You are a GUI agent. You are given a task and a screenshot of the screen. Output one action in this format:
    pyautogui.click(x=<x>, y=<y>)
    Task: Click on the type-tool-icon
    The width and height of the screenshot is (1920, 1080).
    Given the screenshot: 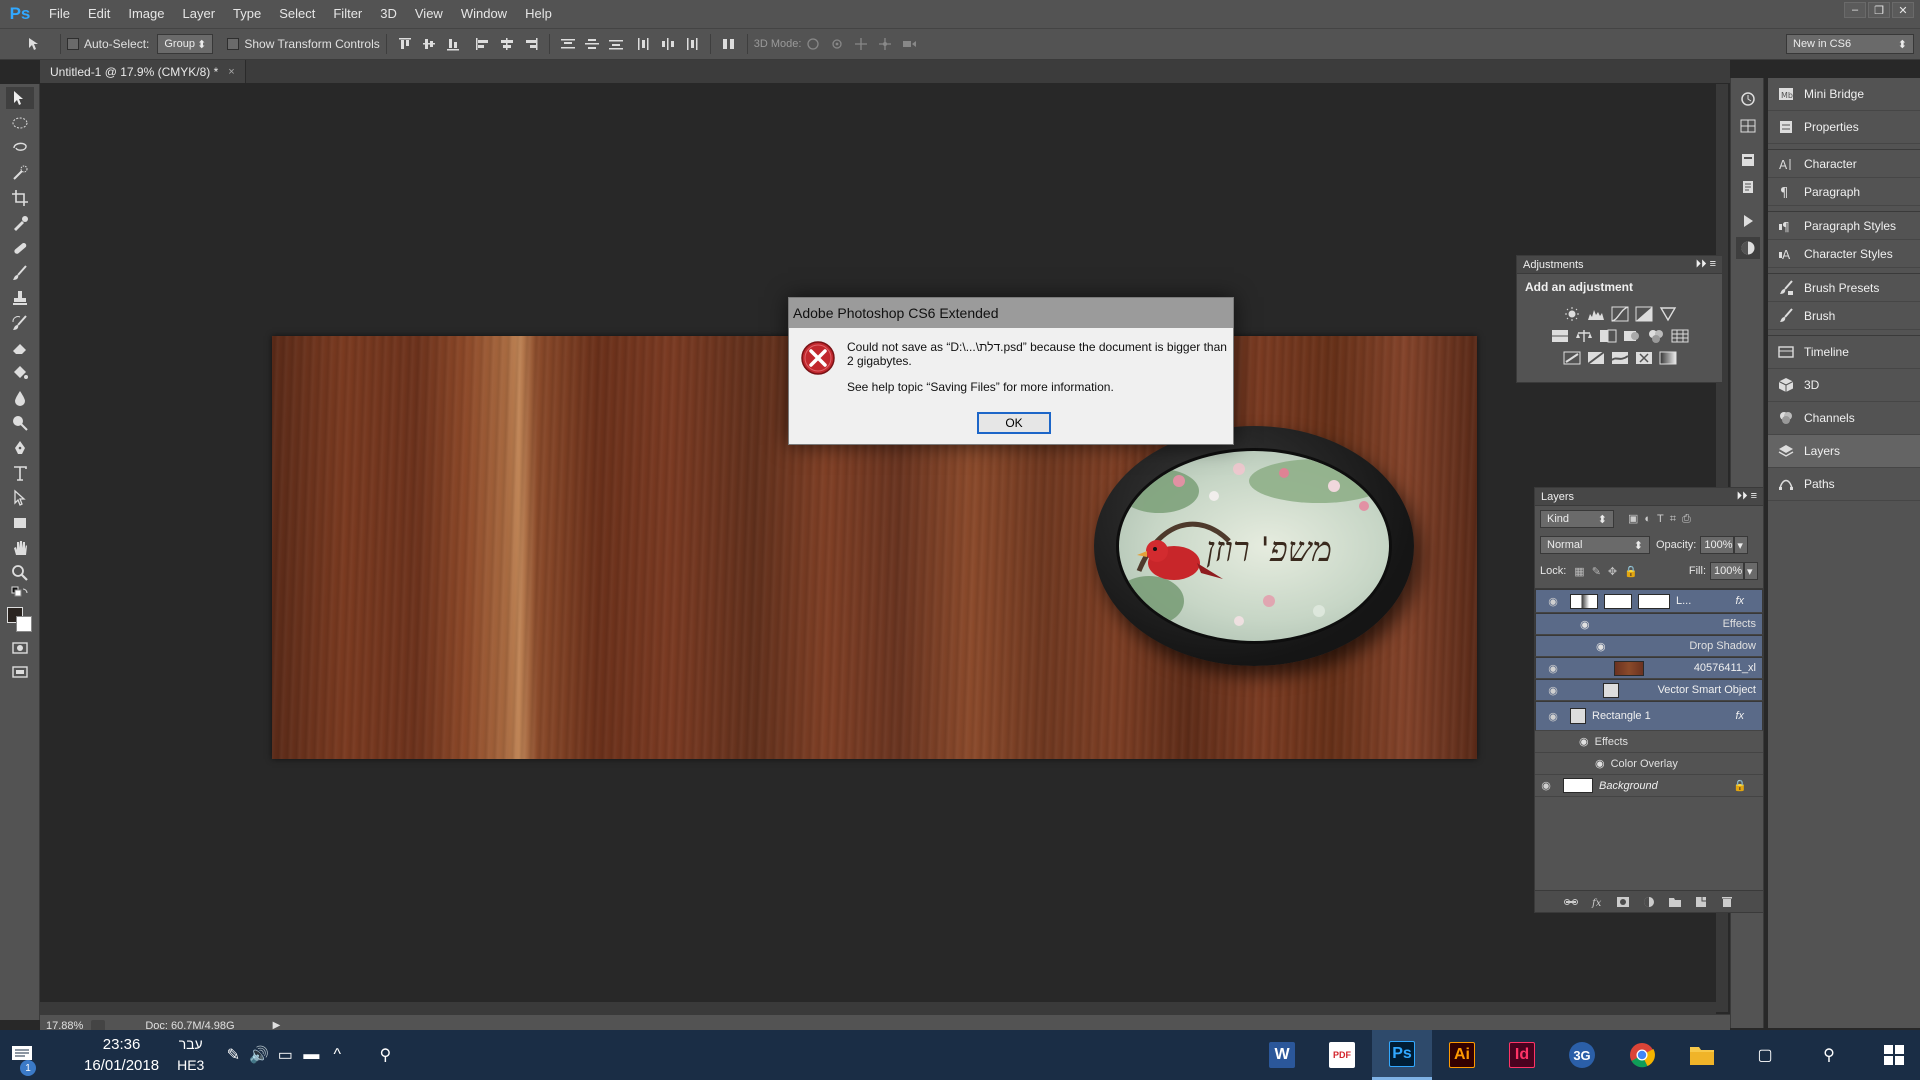 What is the action you would take?
    pyautogui.click(x=20, y=473)
    